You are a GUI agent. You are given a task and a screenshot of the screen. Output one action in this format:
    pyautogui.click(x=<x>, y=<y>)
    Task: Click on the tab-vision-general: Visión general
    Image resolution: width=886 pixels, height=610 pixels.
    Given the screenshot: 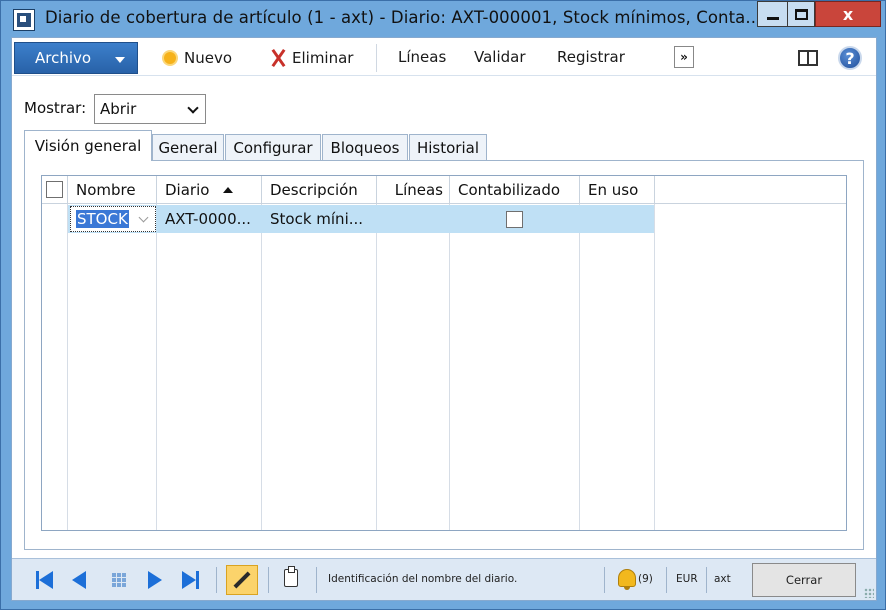 What is the action you would take?
    pyautogui.click(x=88, y=145)
    